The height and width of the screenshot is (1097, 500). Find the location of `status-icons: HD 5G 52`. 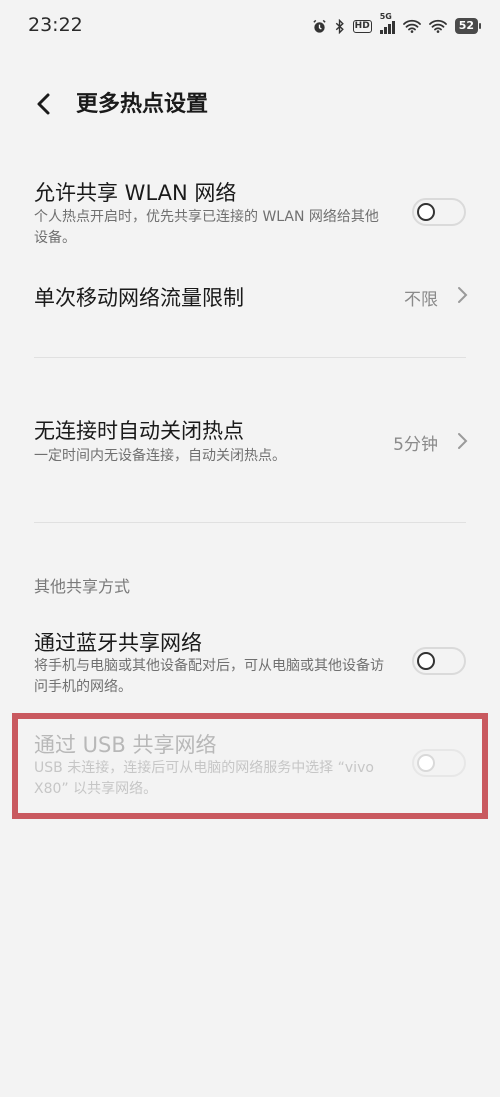

status-icons: HD 5G 52 is located at coordinates (397, 25).